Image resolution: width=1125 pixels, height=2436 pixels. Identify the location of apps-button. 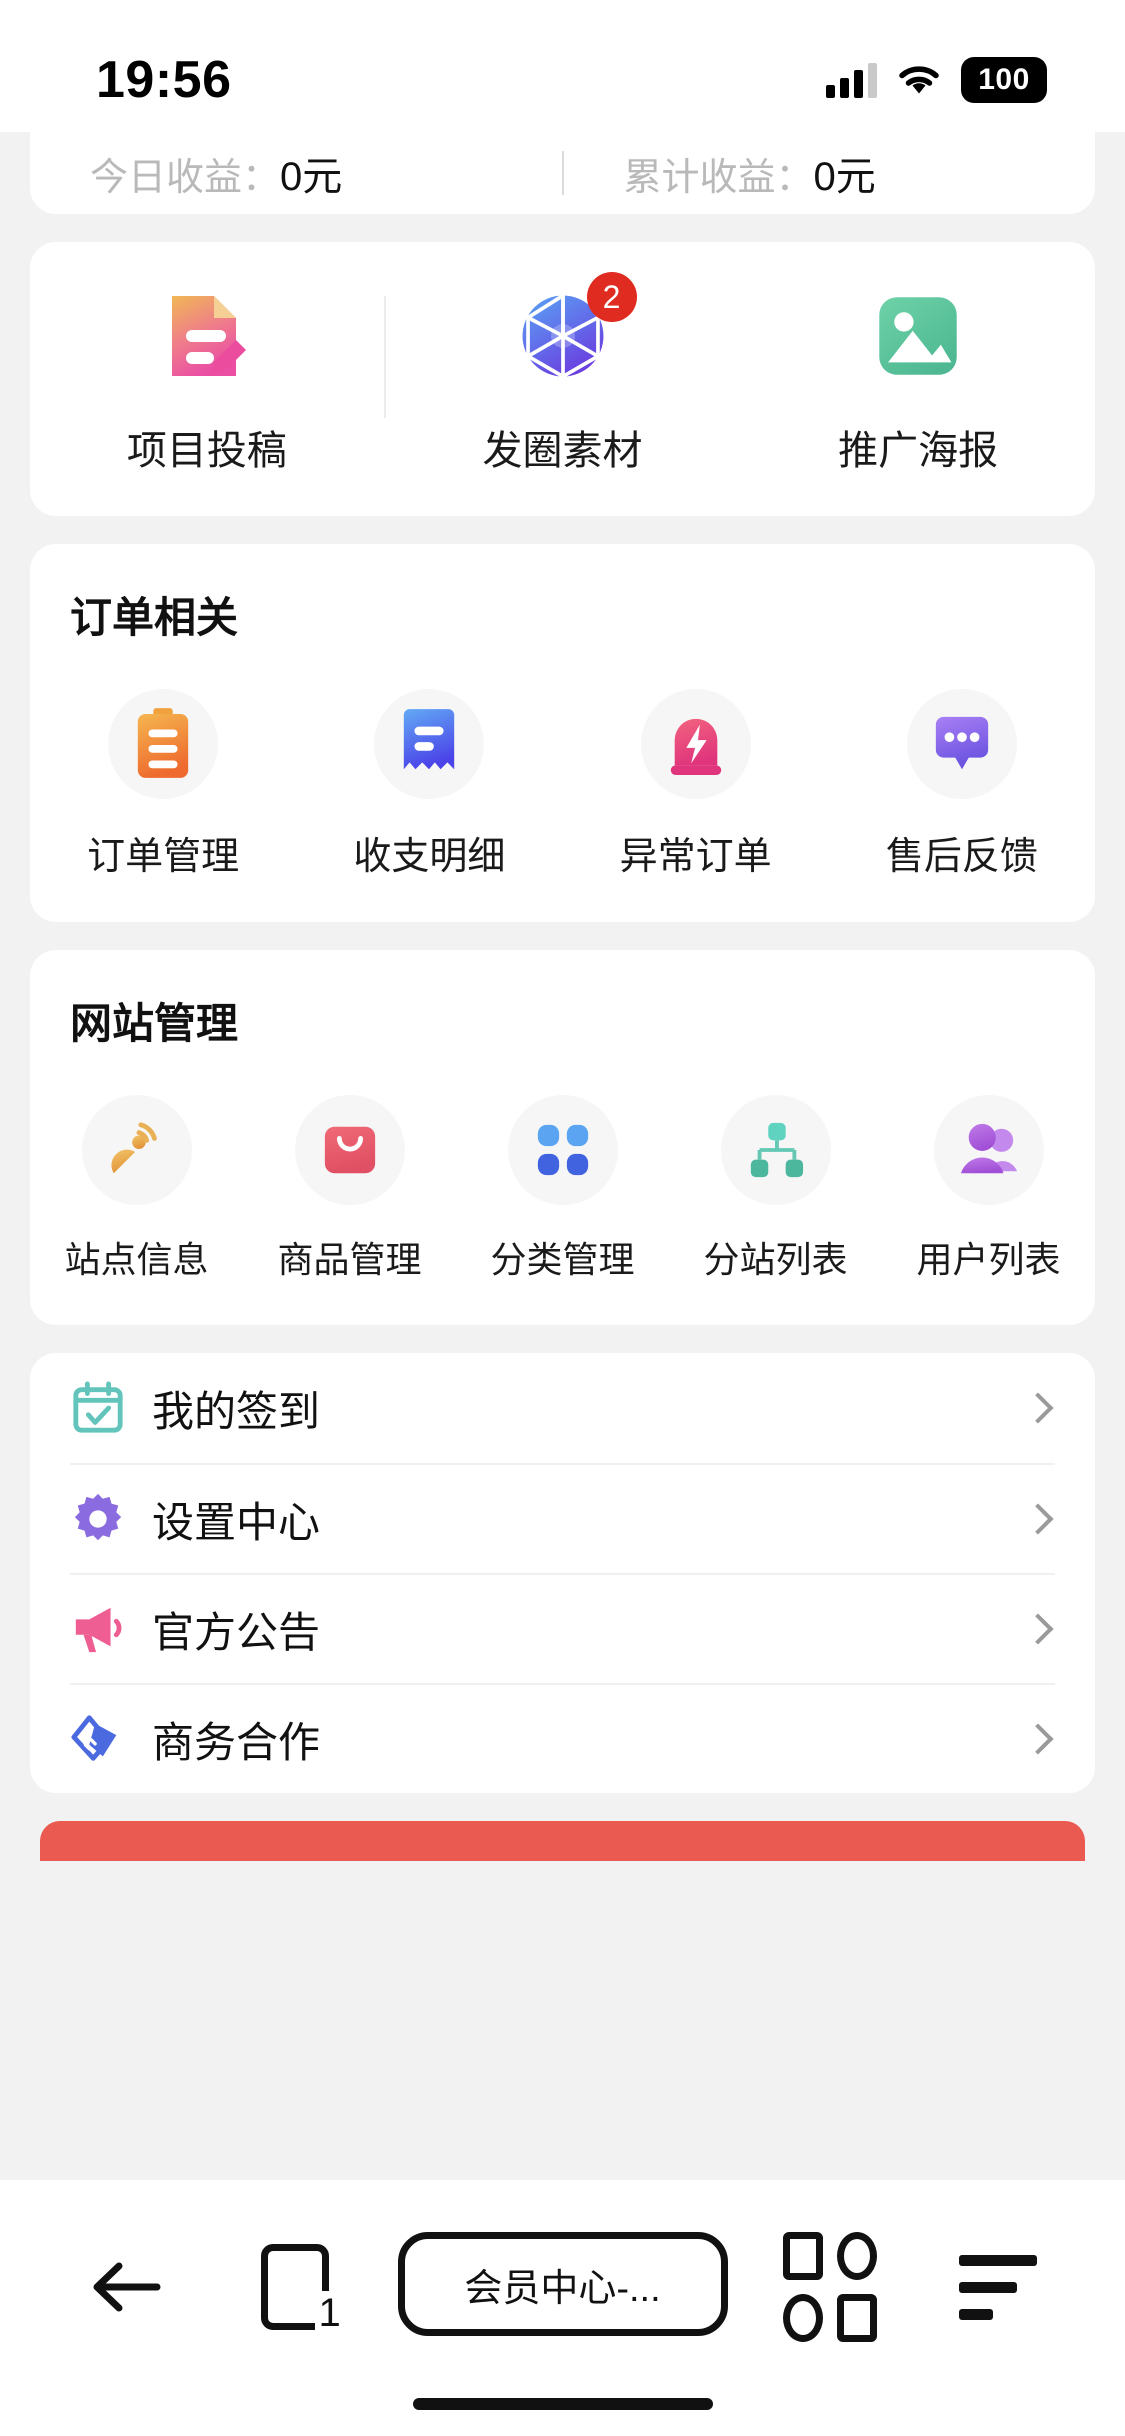
(830, 2287).